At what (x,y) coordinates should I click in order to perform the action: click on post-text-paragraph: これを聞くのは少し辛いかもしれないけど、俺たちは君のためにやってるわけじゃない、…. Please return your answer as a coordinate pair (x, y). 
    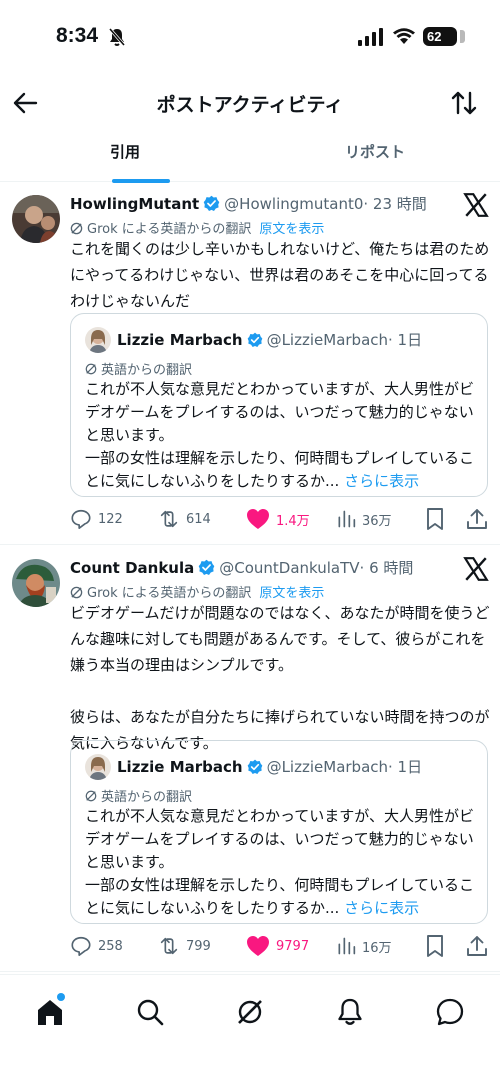
    Looking at the image, I should click on (280, 275).